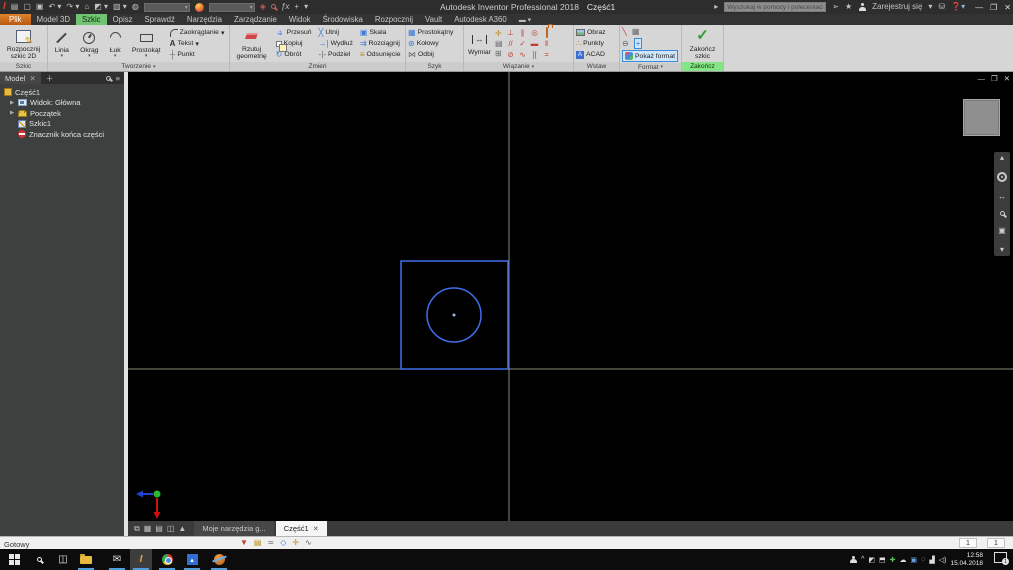  I want to click on browser-search-icon, so click(108, 78).